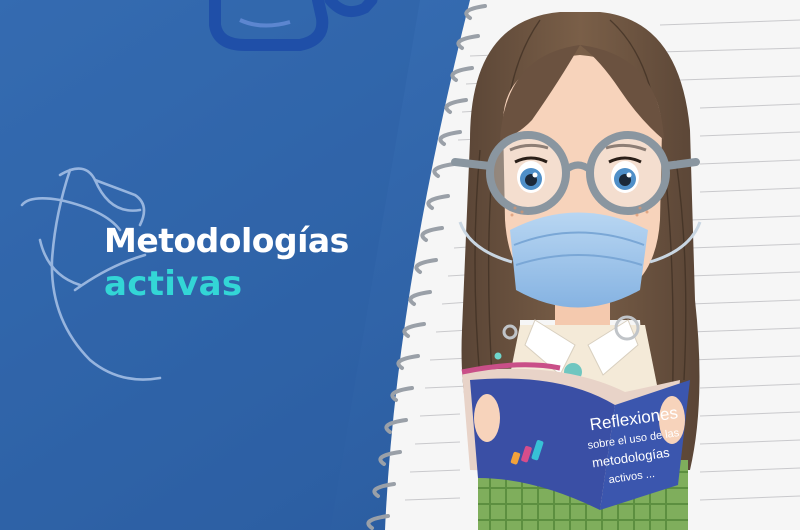 This screenshot has width=800, height=530. What do you see at coordinates (226, 240) in the screenshot?
I see `headline-line-1: Metodologías` at bounding box center [226, 240].